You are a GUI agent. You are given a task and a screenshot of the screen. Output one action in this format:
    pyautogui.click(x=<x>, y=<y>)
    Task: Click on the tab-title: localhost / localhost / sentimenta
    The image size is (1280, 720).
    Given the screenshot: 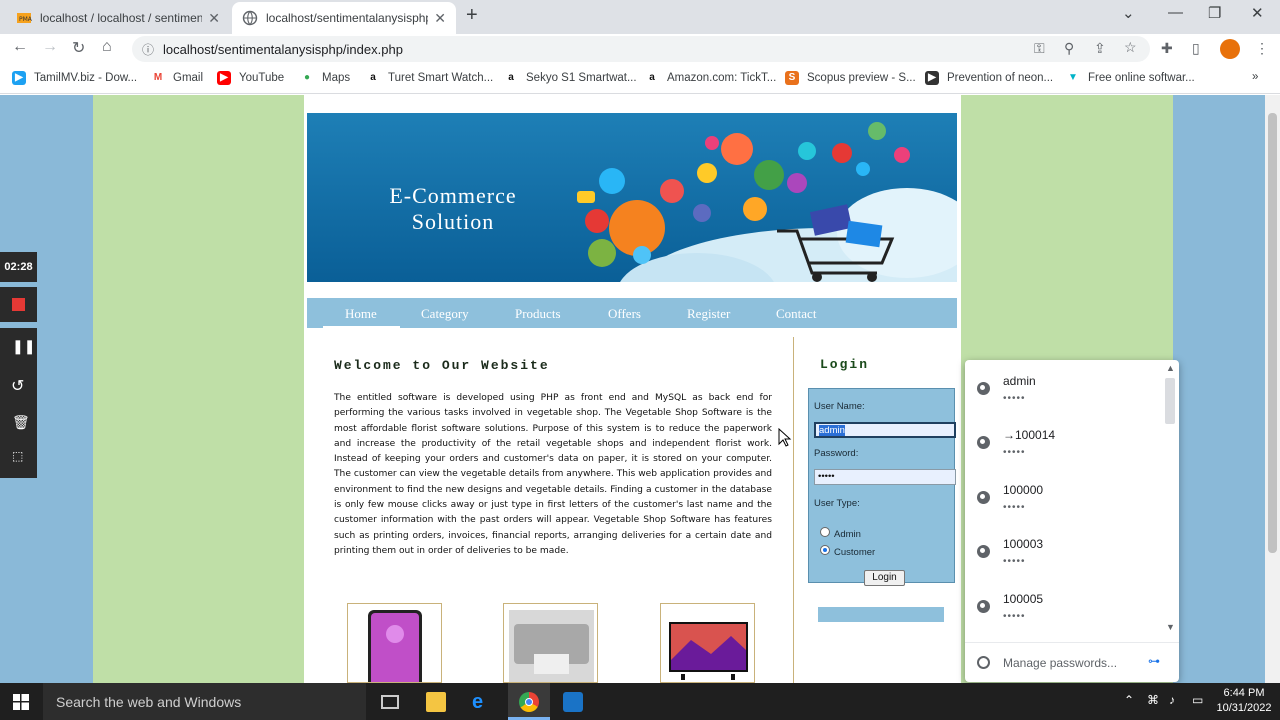 What is the action you would take?
    pyautogui.click(x=121, y=18)
    